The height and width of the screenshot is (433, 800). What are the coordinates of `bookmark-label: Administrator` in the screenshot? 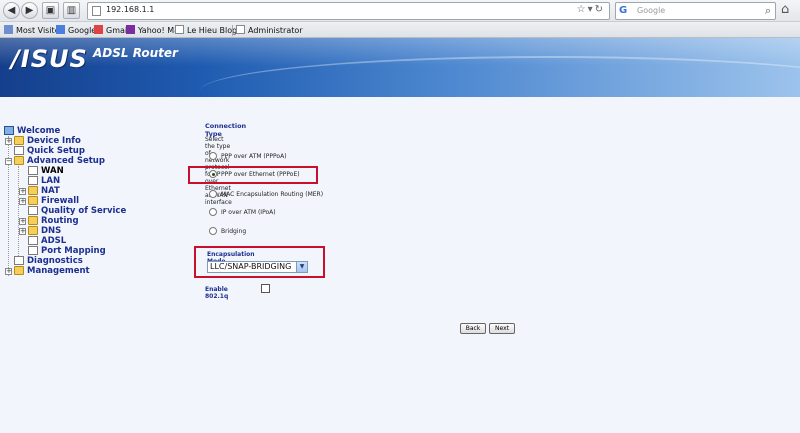 It's located at (275, 30).